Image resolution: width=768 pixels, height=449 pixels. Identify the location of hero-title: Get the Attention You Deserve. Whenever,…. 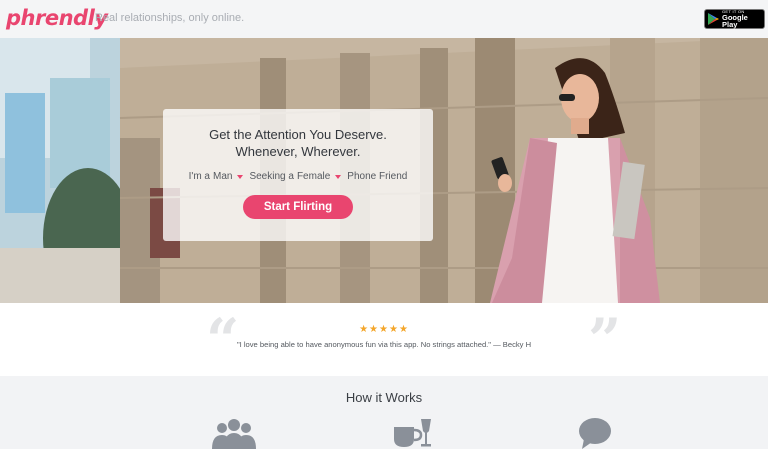
(298, 143).